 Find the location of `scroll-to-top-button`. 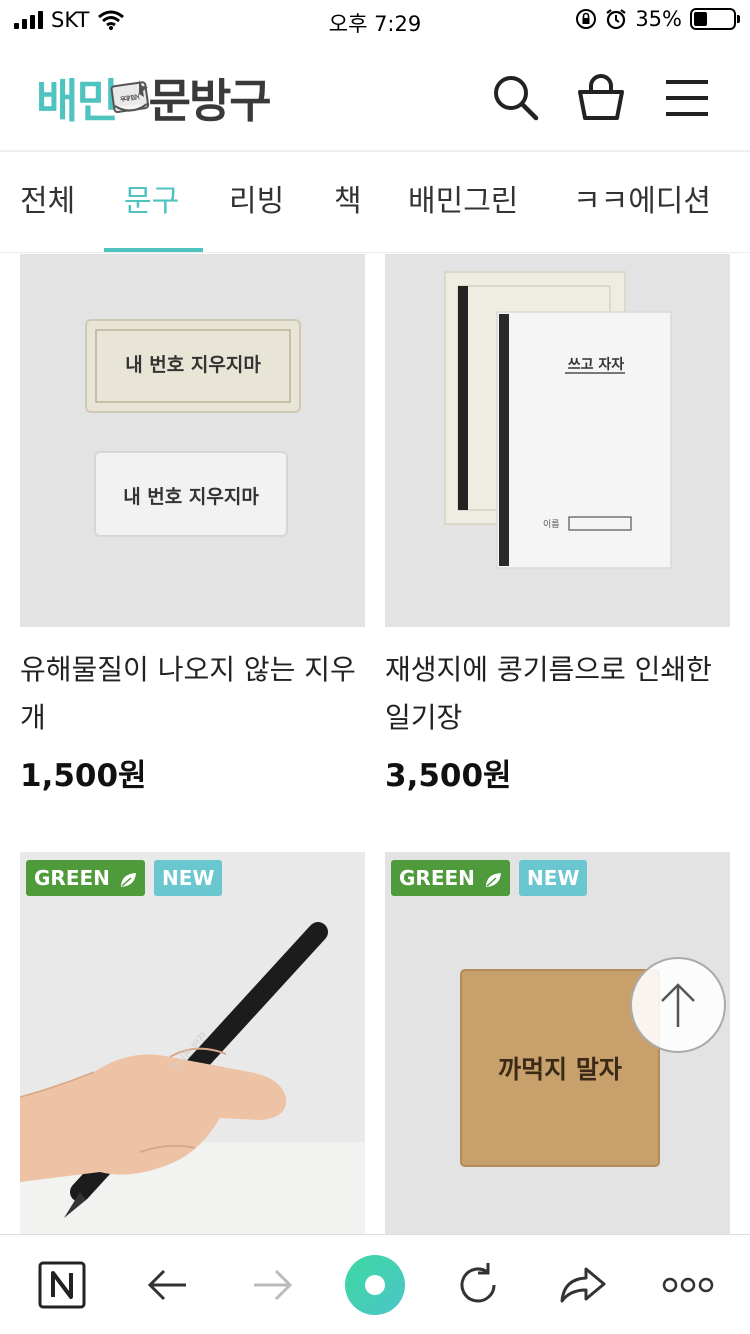

scroll-to-top-button is located at coordinates (678, 1005).